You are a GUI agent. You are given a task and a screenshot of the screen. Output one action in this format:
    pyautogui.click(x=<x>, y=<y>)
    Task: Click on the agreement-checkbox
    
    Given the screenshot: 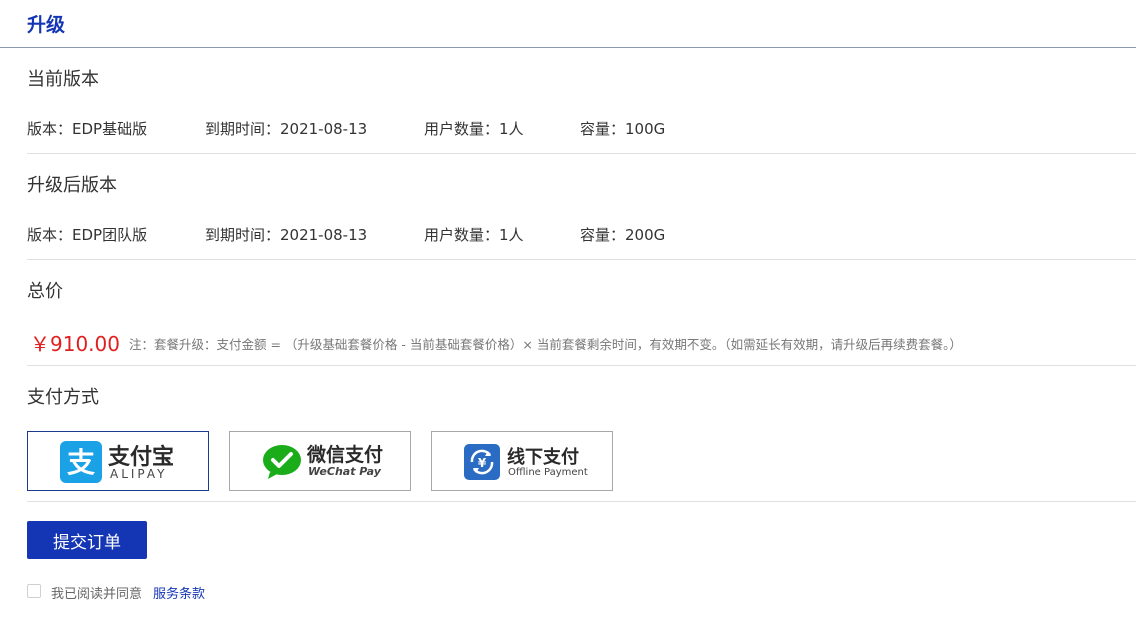 What is the action you would take?
    pyautogui.click(x=34, y=591)
    